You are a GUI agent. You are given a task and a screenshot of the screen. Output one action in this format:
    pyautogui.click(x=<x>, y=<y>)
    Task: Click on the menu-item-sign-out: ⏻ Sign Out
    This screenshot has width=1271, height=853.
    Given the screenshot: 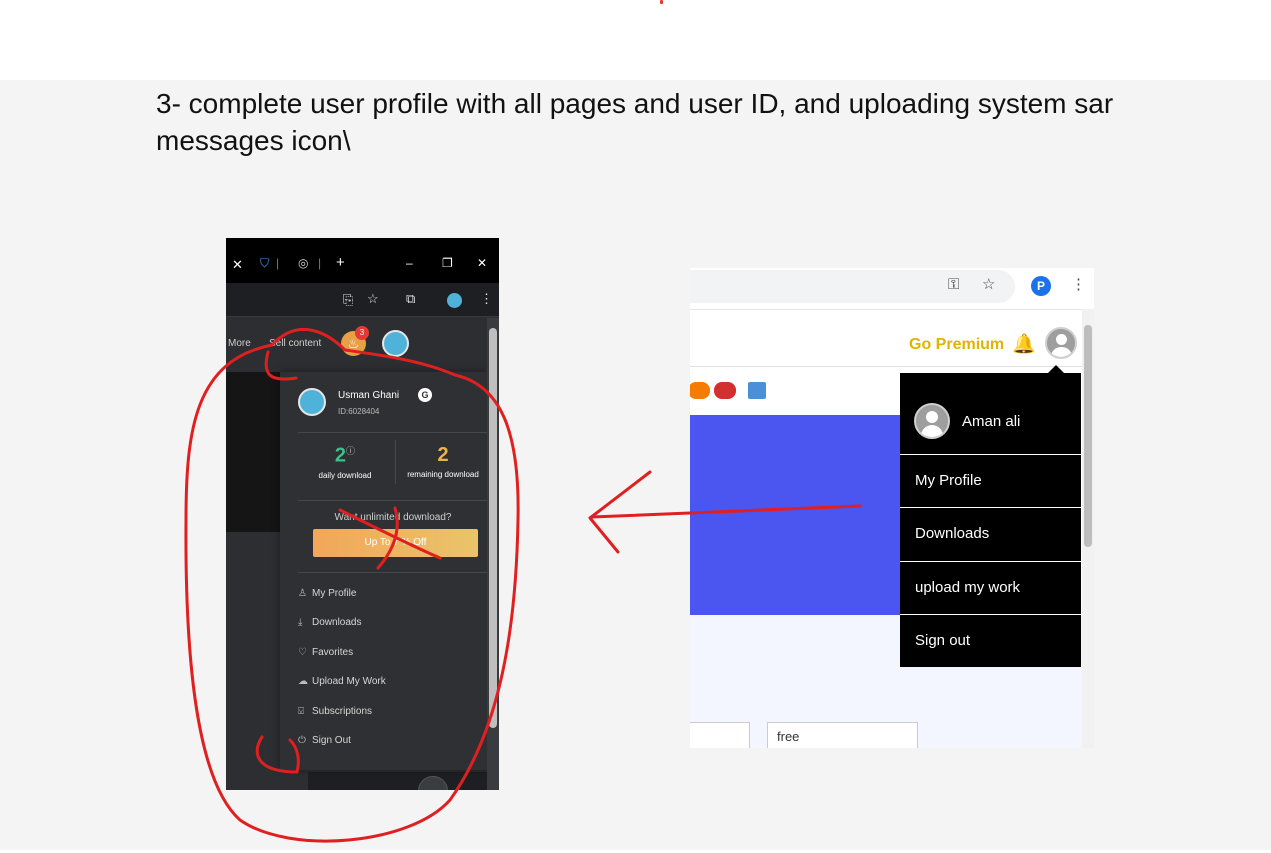 What is the action you would take?
    pyautogui.click(x=324, y=741)
    